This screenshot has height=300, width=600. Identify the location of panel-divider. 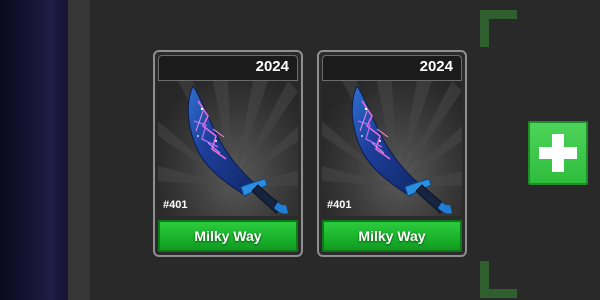
(79, 150).